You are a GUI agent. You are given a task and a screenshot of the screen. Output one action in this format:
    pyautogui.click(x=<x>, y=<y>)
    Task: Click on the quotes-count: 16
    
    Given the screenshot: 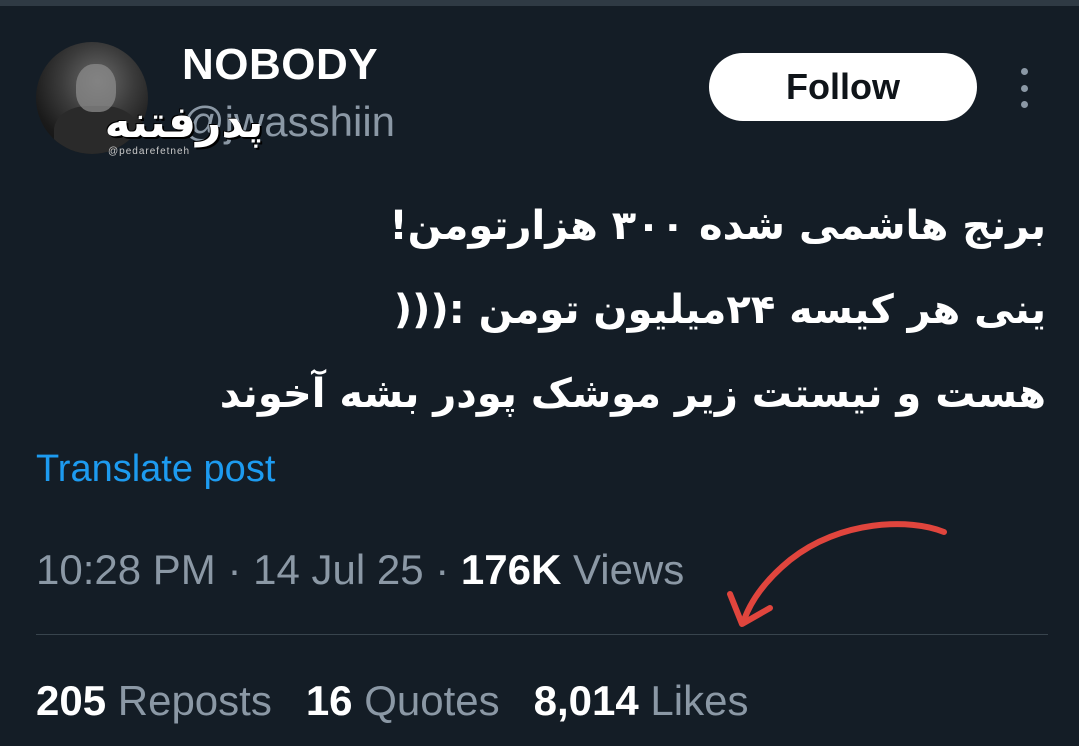 What is the action you would take?
    pyautogui.click(x=329, y=700)
    